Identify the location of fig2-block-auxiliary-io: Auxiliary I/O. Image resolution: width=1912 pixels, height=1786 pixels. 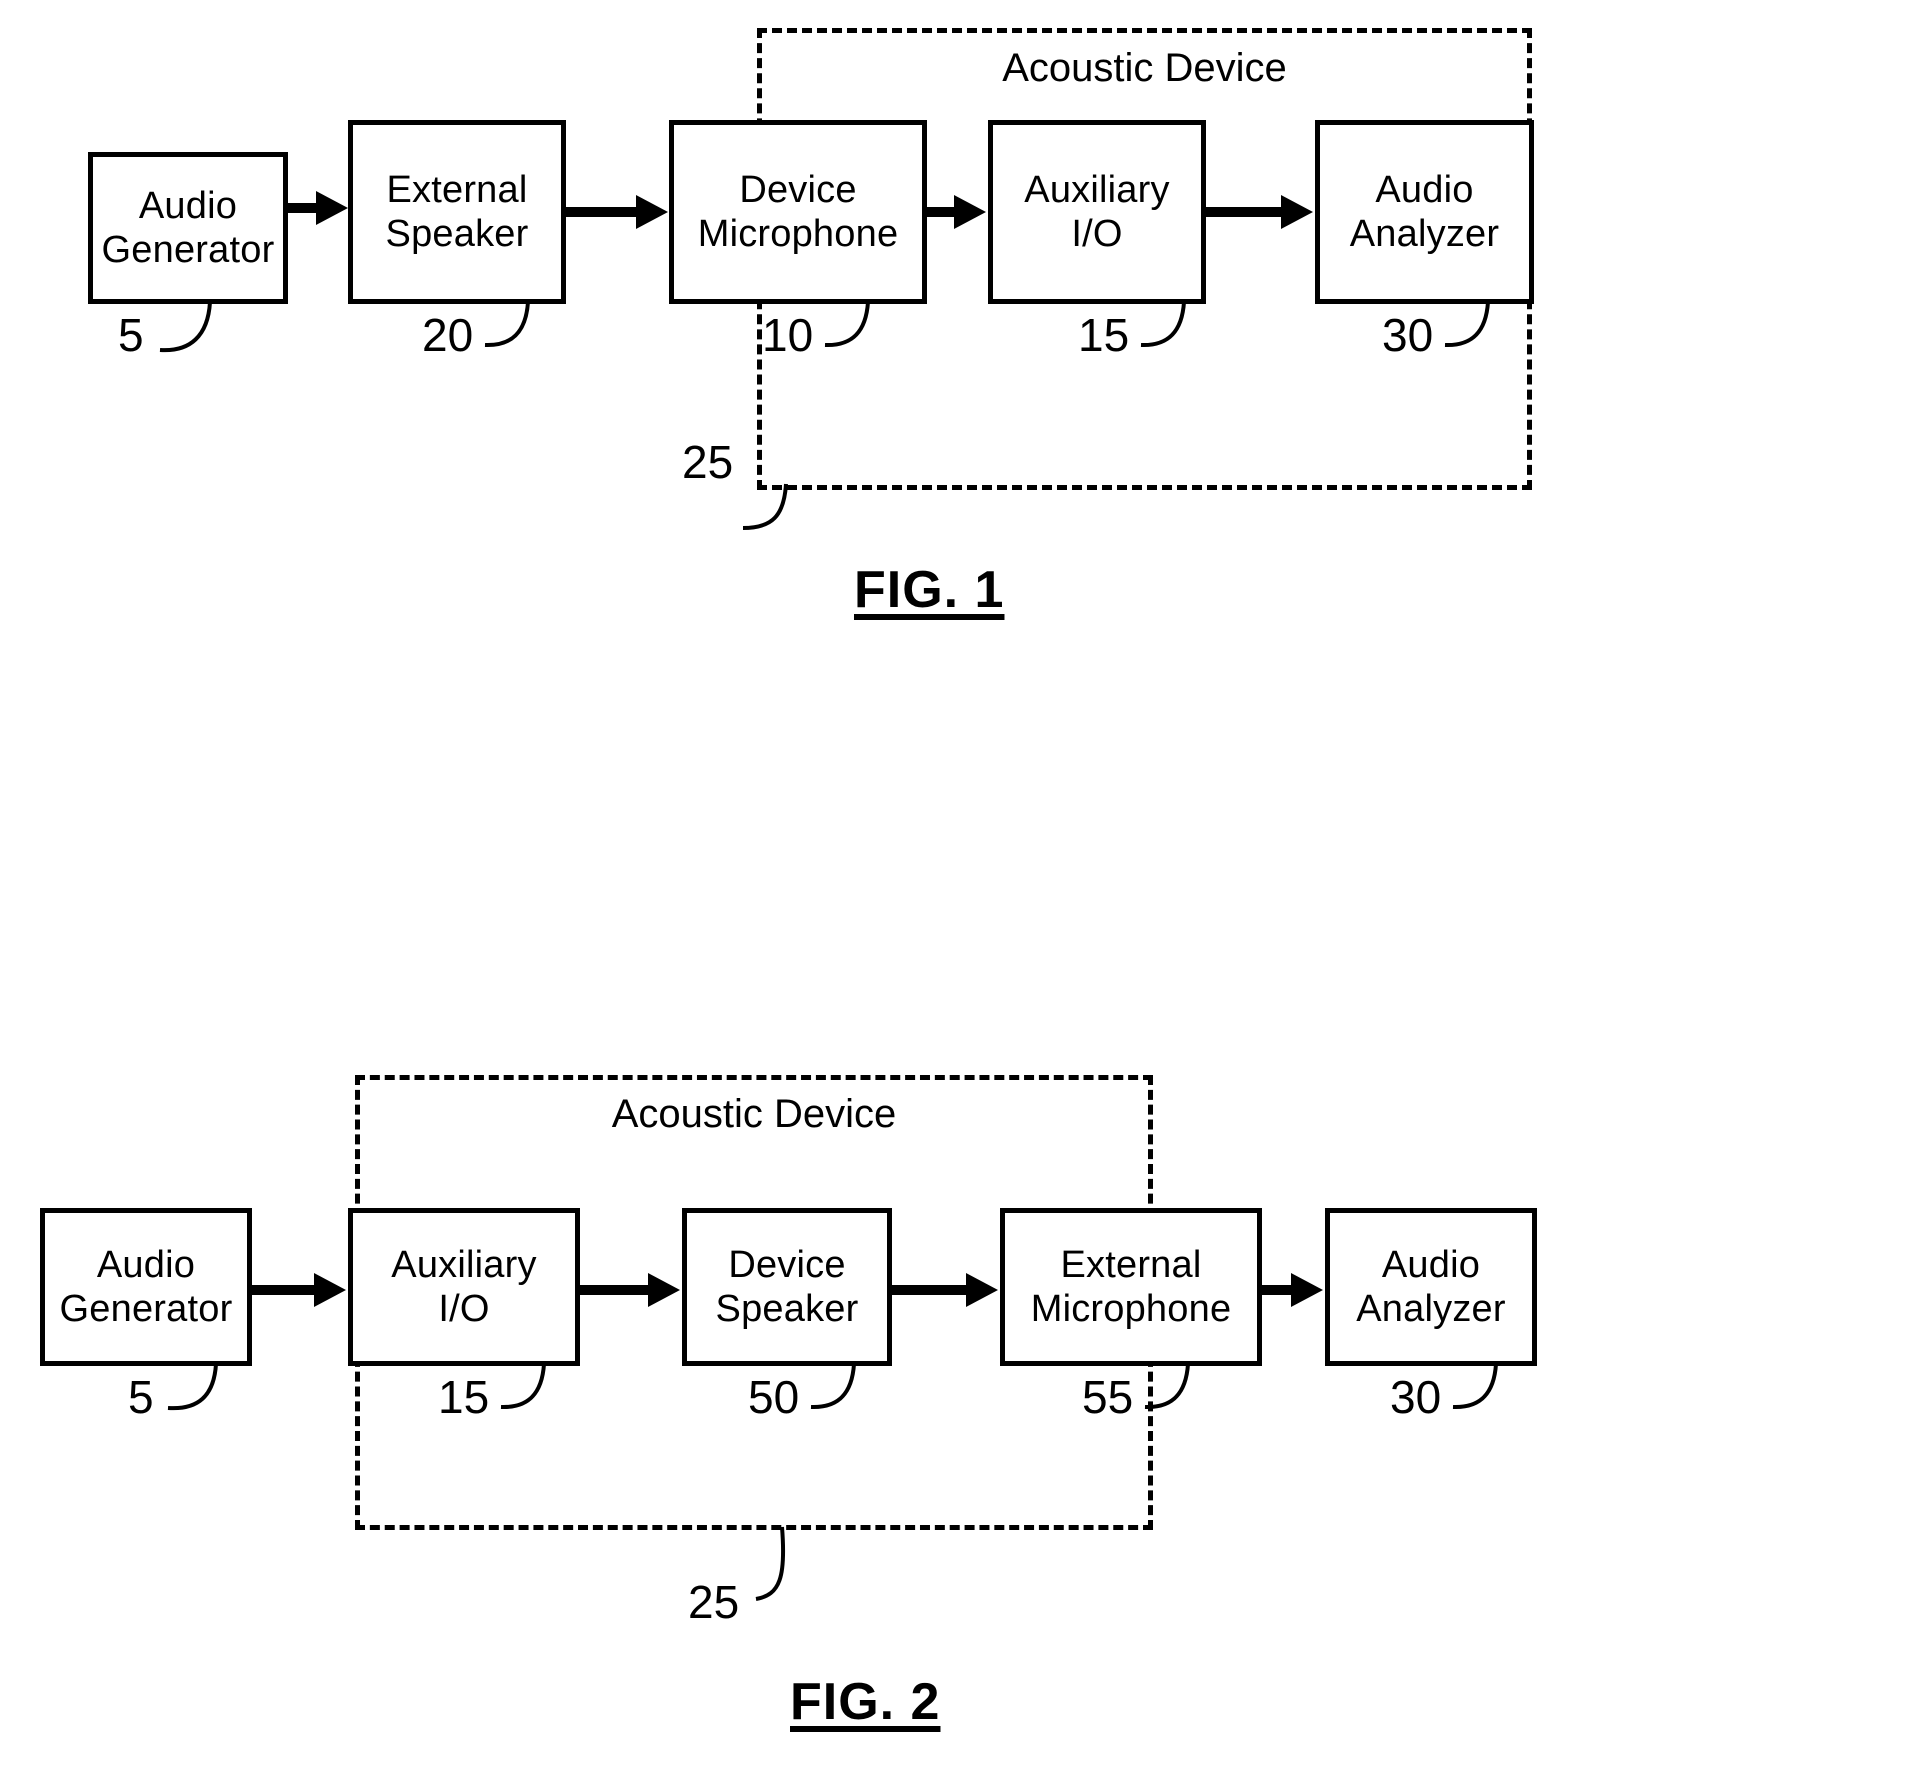
(464, 1287).